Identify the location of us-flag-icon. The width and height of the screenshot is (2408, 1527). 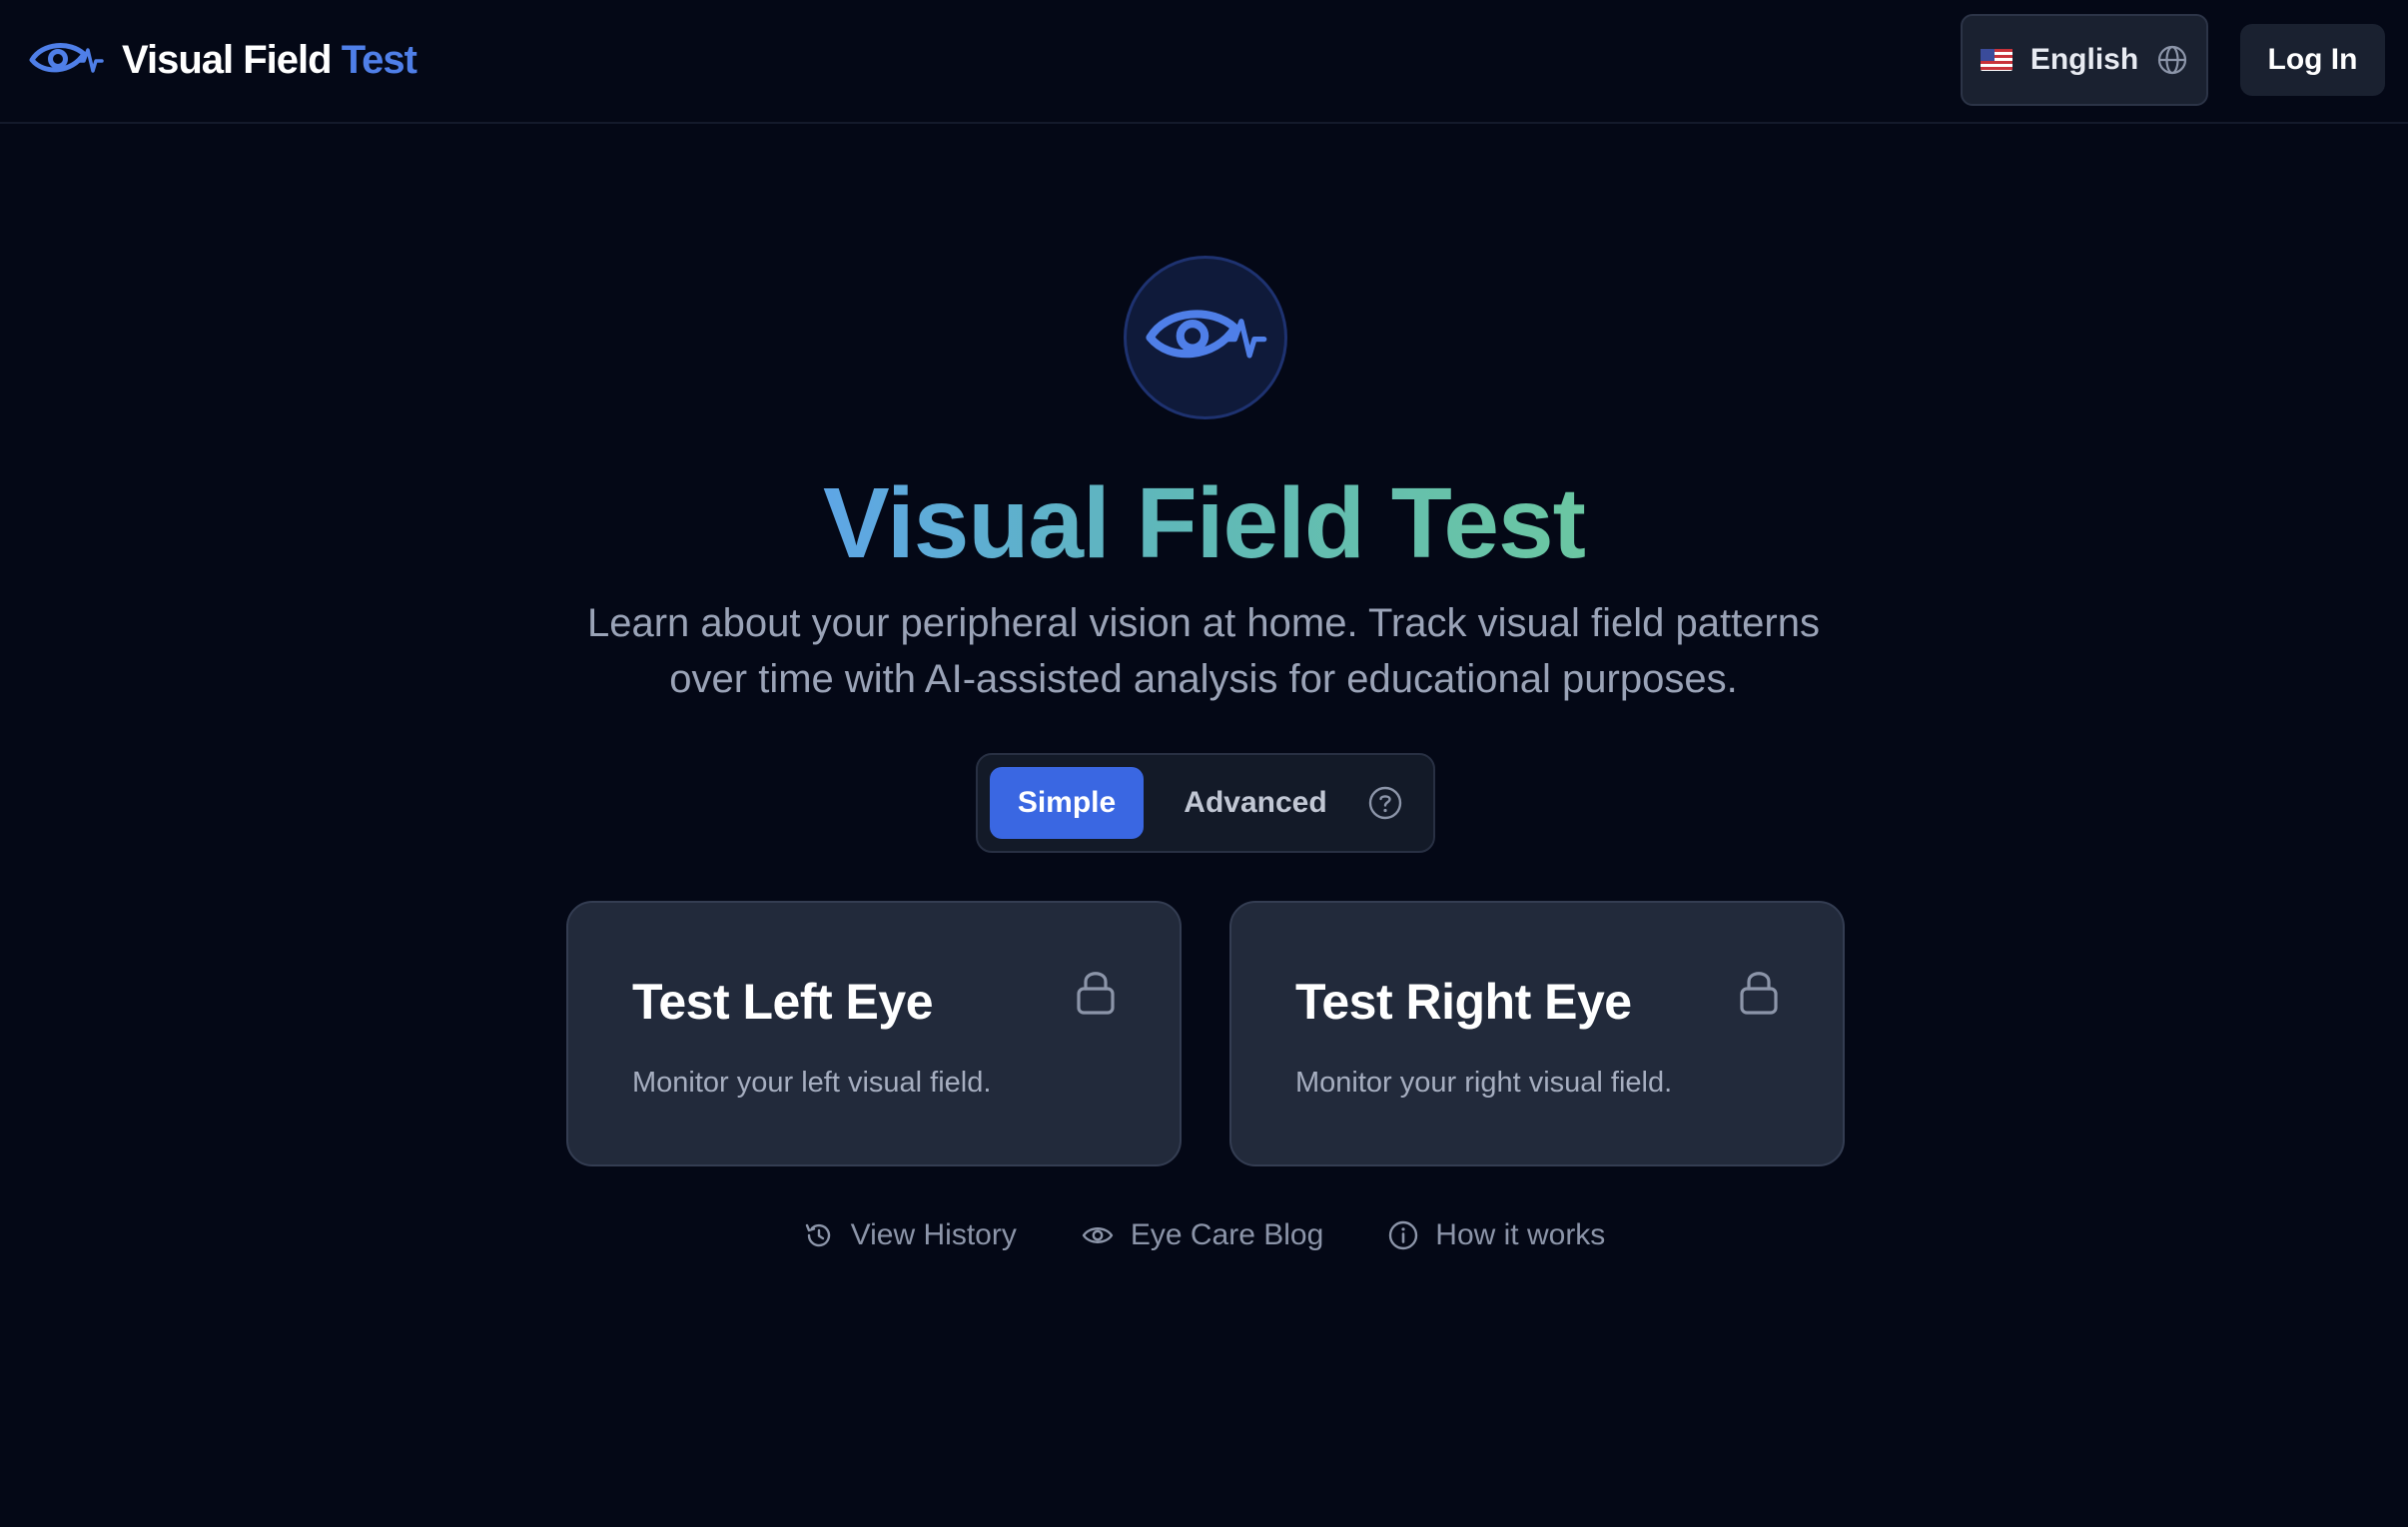
(1996, 60).